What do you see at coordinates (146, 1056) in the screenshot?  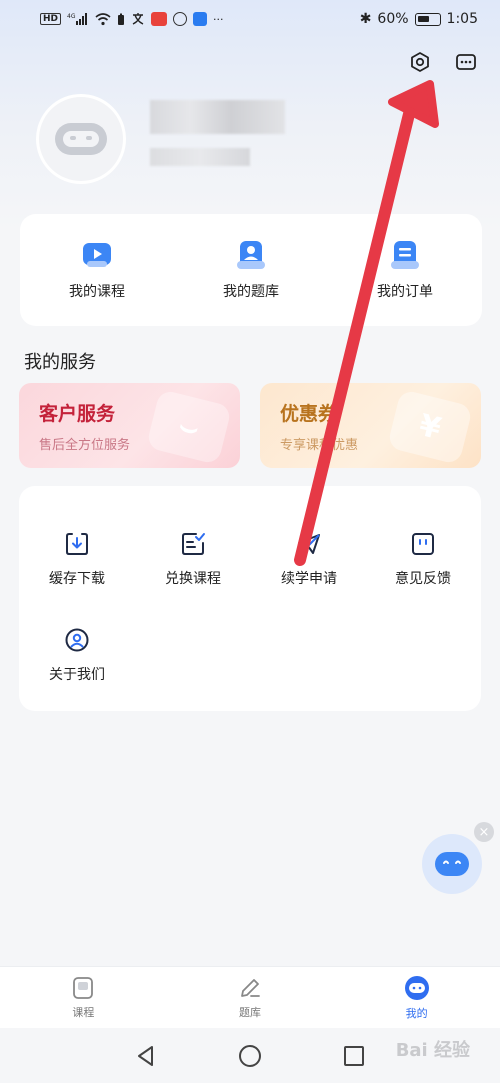 I see `back-icon` at bounding box center [146, 1056].